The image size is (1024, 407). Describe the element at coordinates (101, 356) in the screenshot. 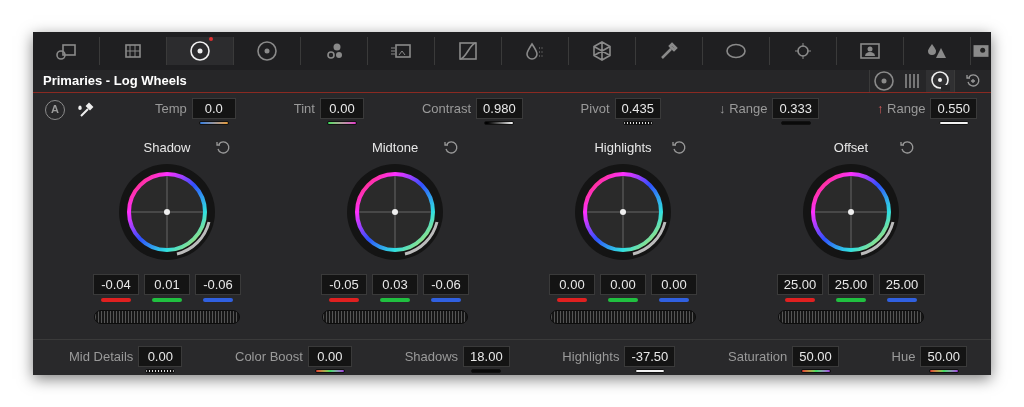

I see `parameter-label: Mid Details` at that location.